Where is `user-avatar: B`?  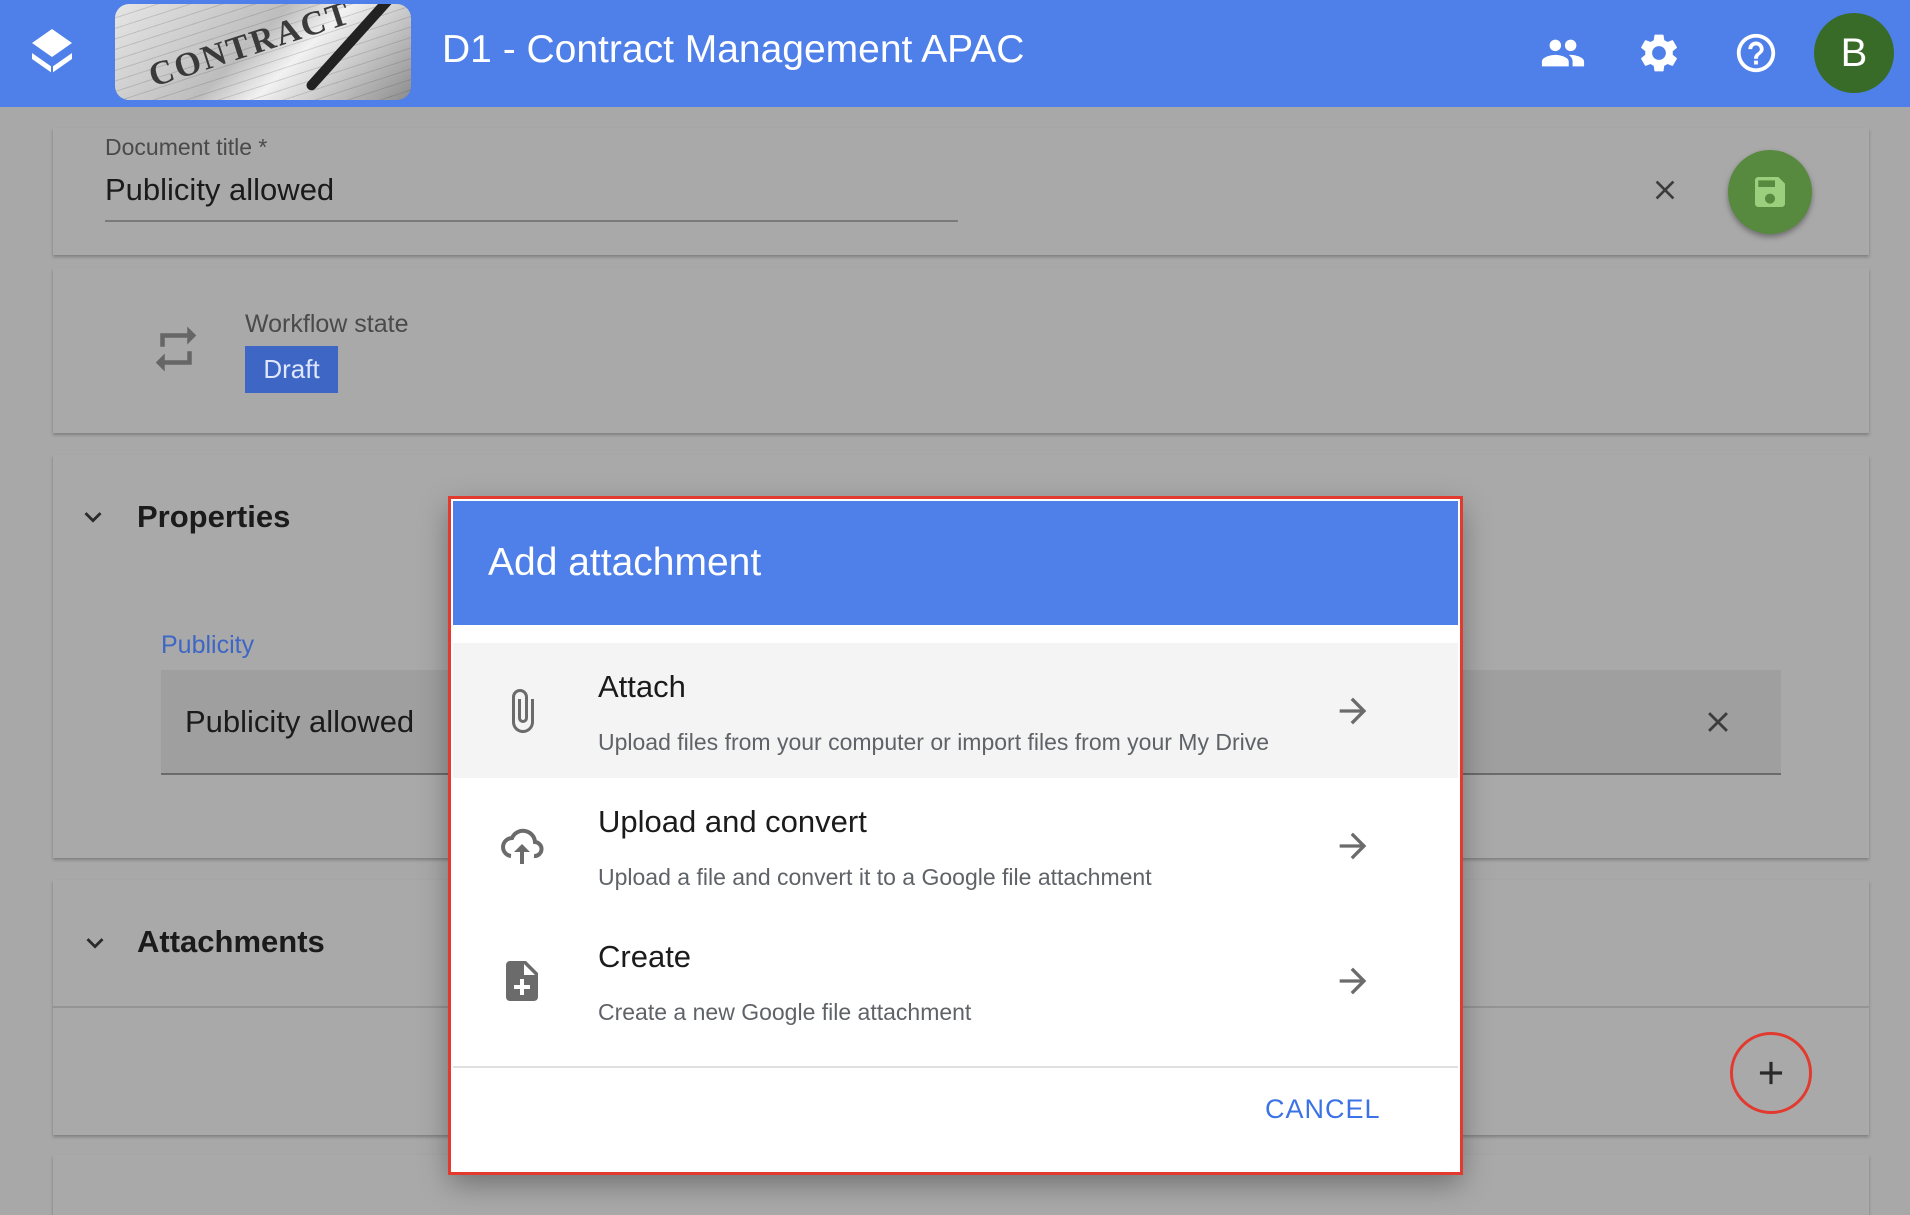
user-avatar: B is located at coordinates (1854, 53).